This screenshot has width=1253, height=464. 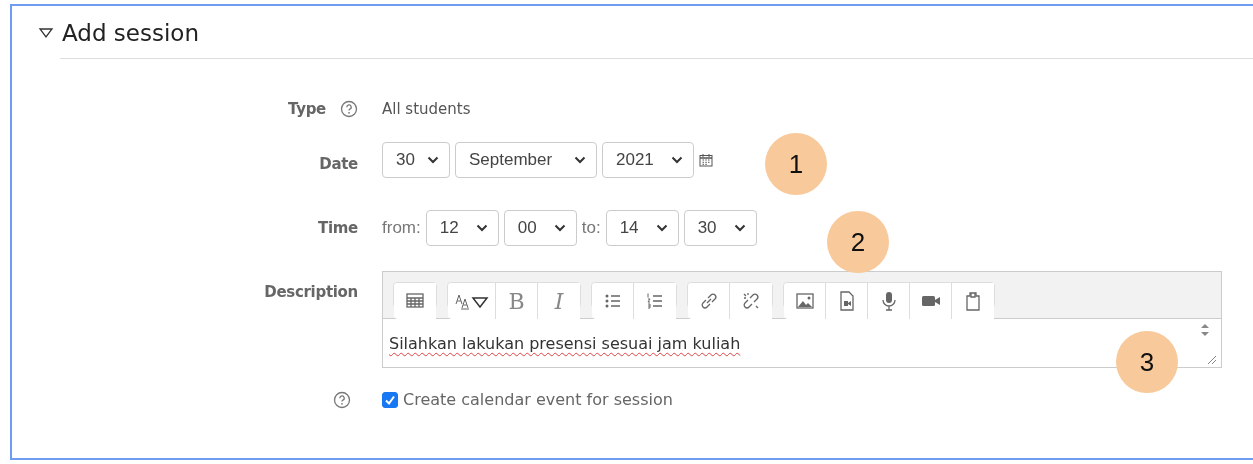 What do you see at coordinates (526, 160) in the screenshot?
I see `select-field: September` at bounding box center [526, 160].